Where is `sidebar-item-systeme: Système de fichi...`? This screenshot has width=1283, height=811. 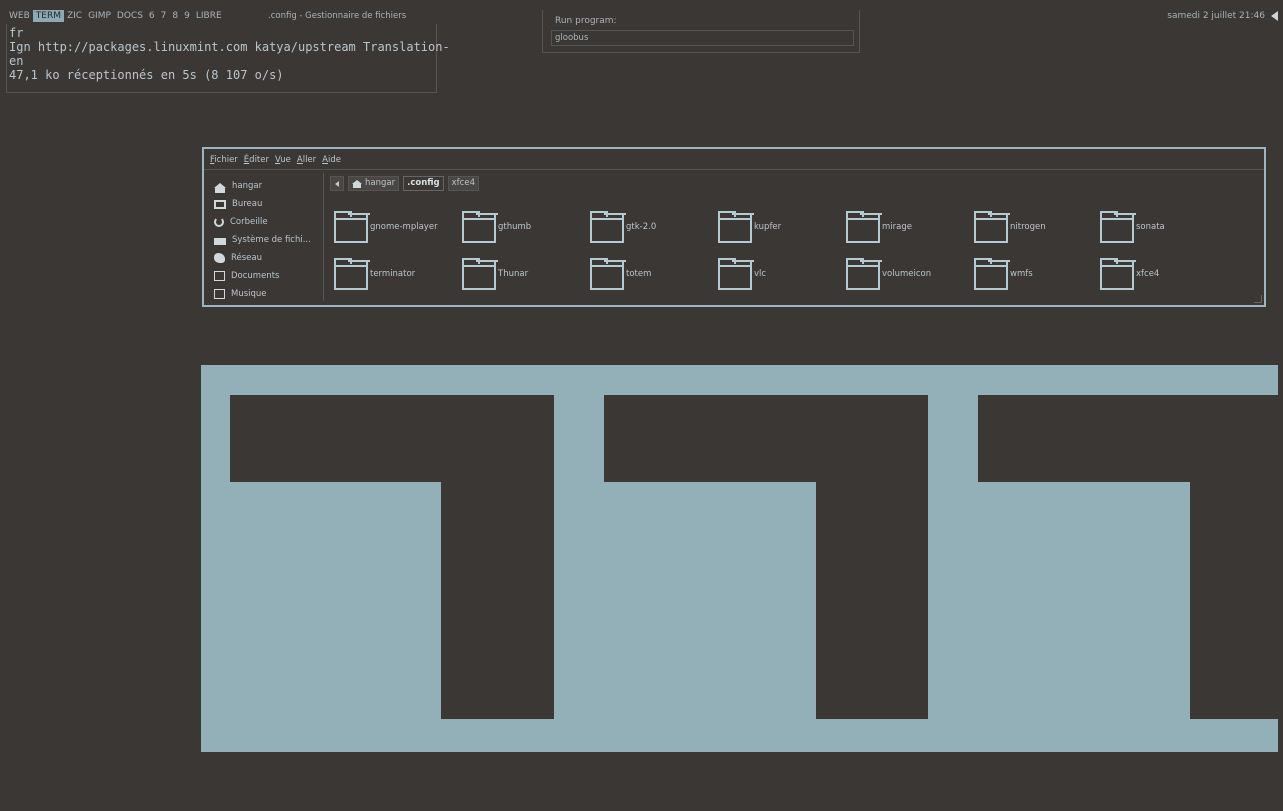 sidebar-item-systeme: Système de fichi... is located at coordinates (269, 240).